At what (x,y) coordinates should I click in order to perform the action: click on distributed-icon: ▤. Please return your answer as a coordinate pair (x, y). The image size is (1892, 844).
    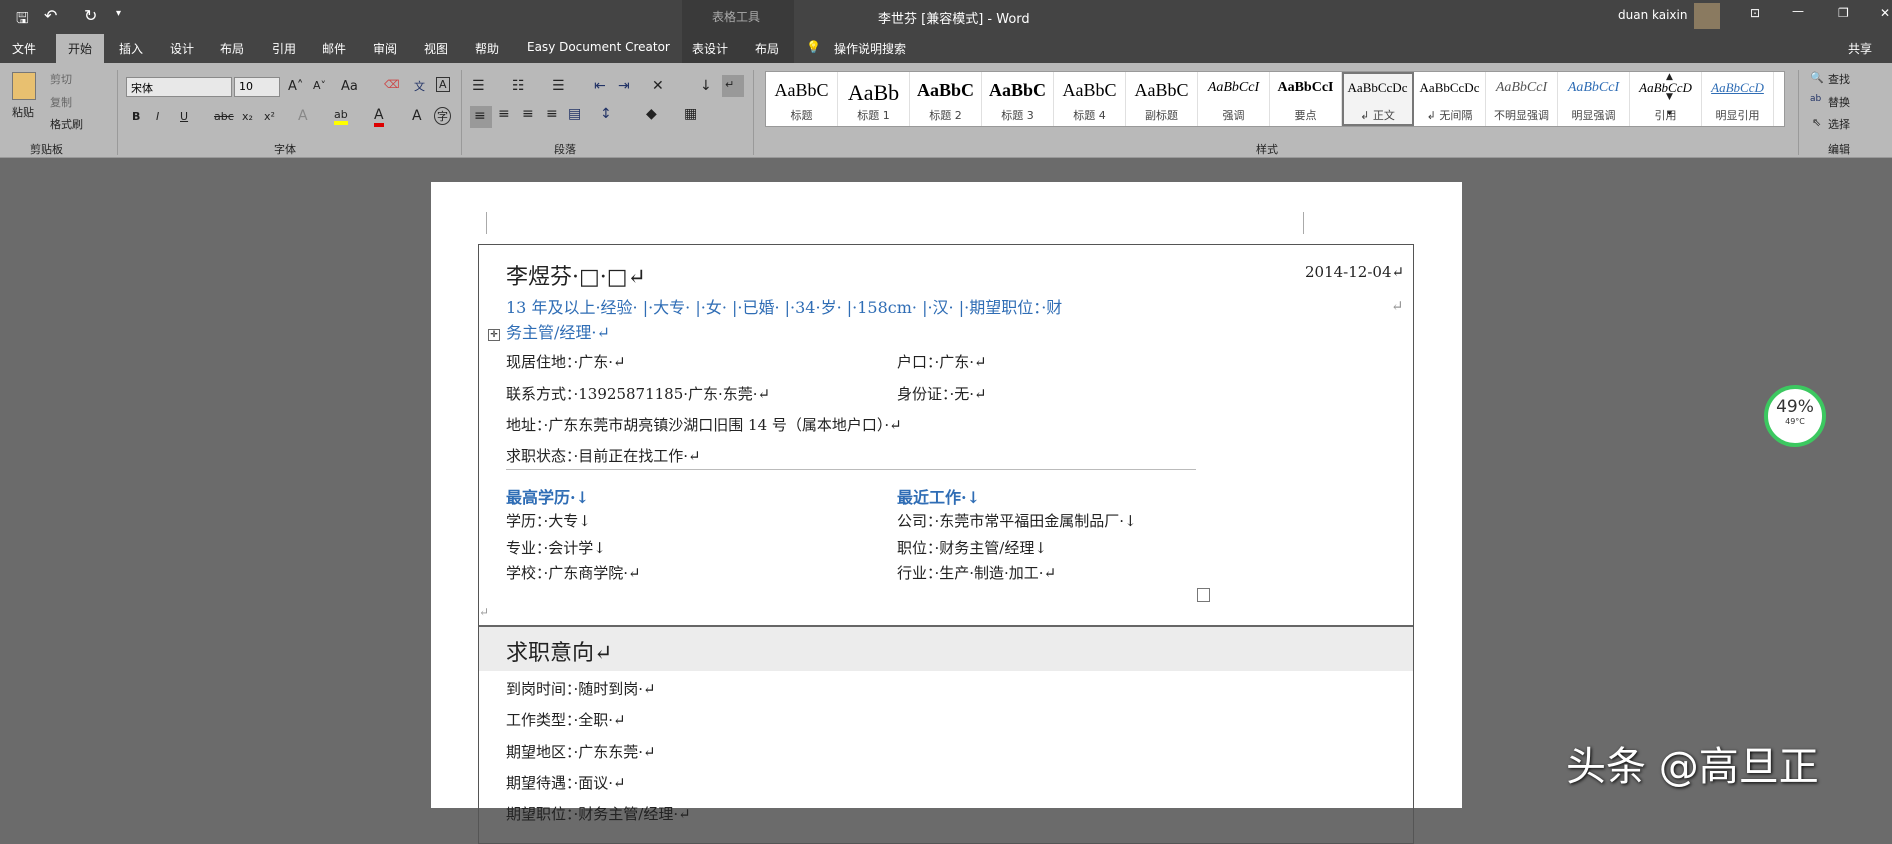
    Looking at the image, I should click on (574, 114).